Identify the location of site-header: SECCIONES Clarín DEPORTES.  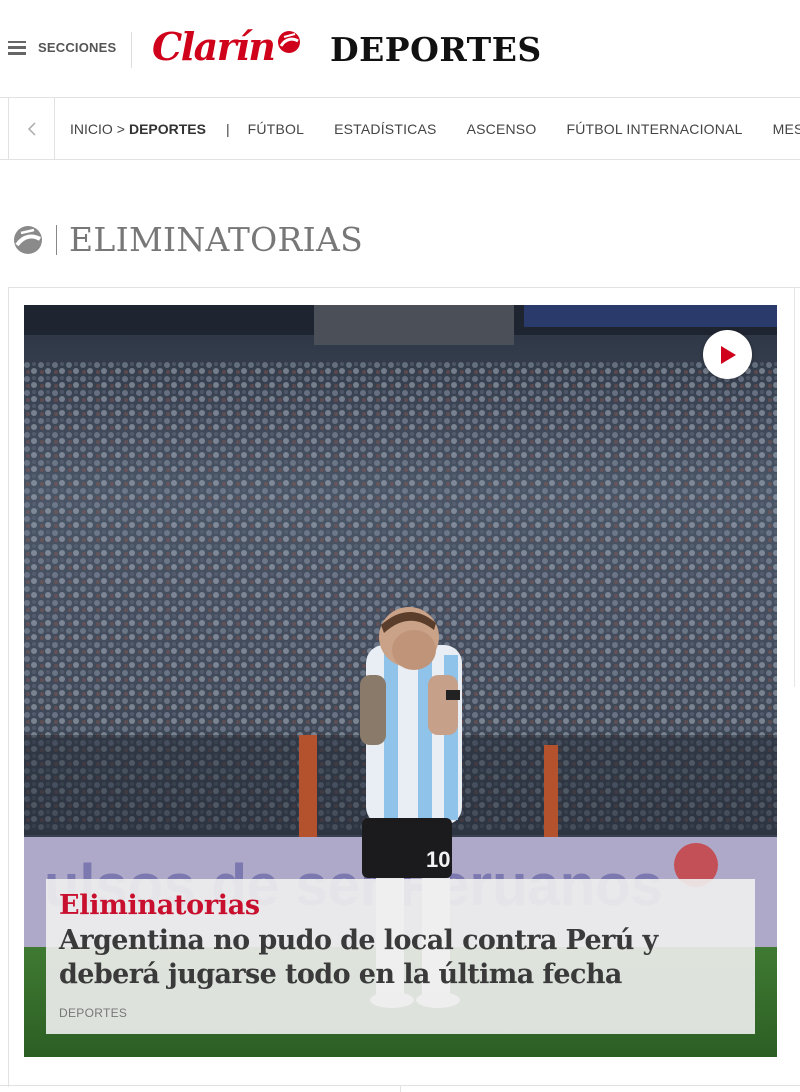
(400, 49).